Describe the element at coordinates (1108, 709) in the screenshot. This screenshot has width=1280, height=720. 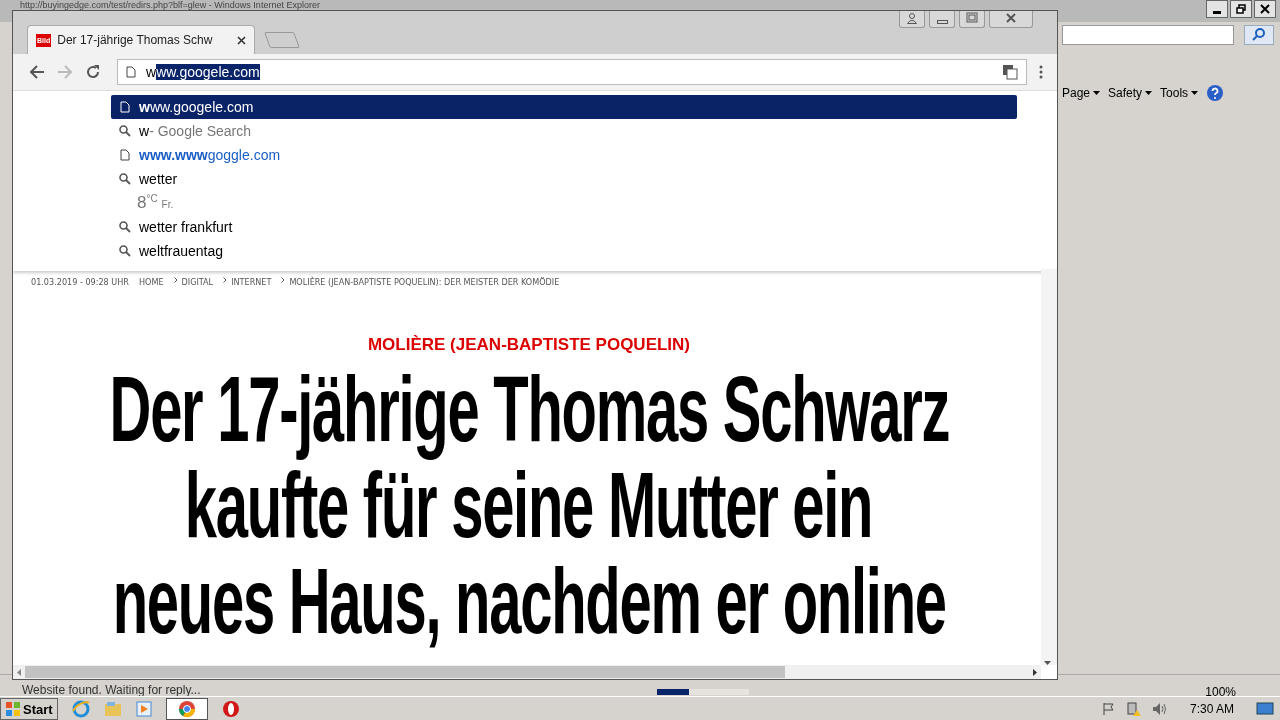
I see `flag-icon` at that location.